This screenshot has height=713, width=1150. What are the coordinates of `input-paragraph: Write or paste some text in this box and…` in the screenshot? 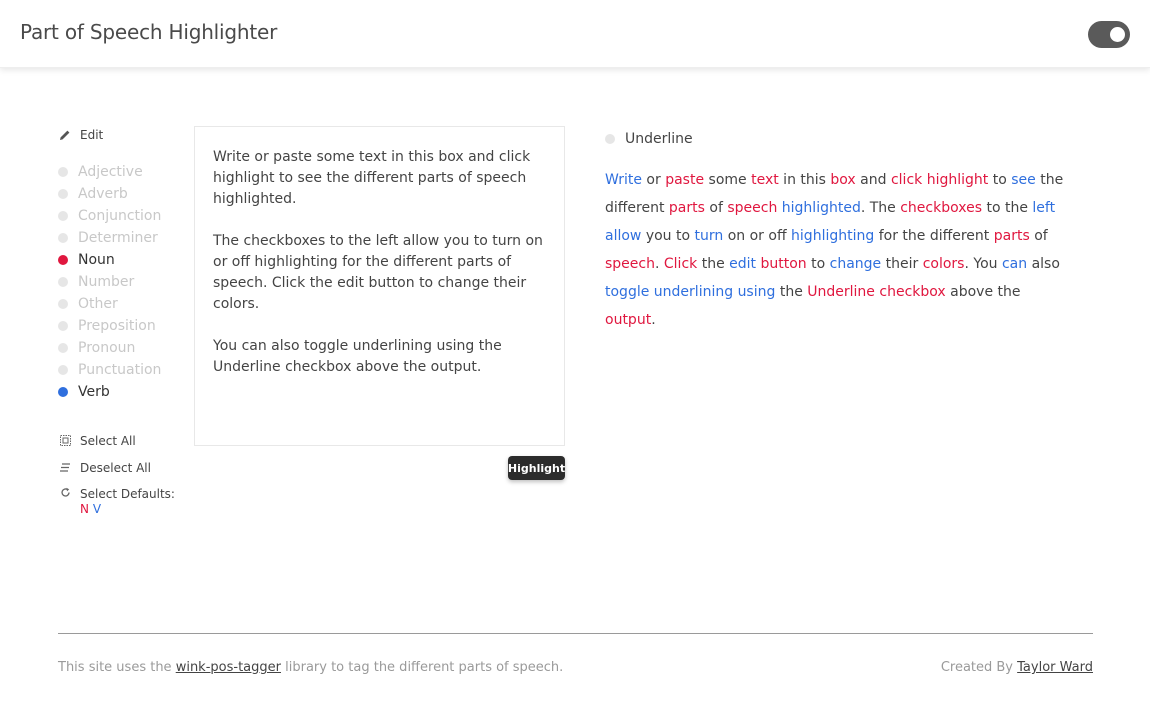 It's located at (372, 178).